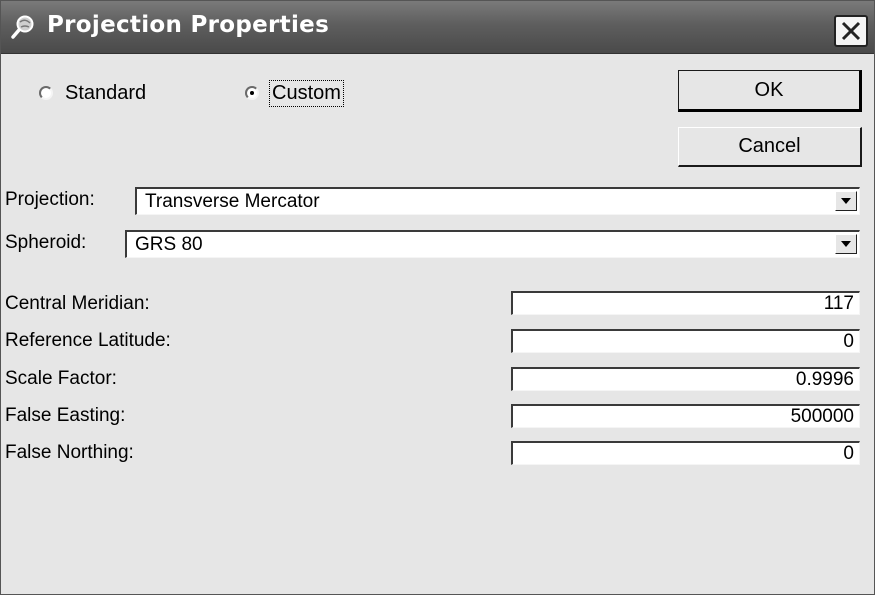 The width and height of the screenshot is (875, 595). Describe the element at coordinates (77, 303) in the screenshot. I see `central-meridian-label: Central Meridian:` at that location.